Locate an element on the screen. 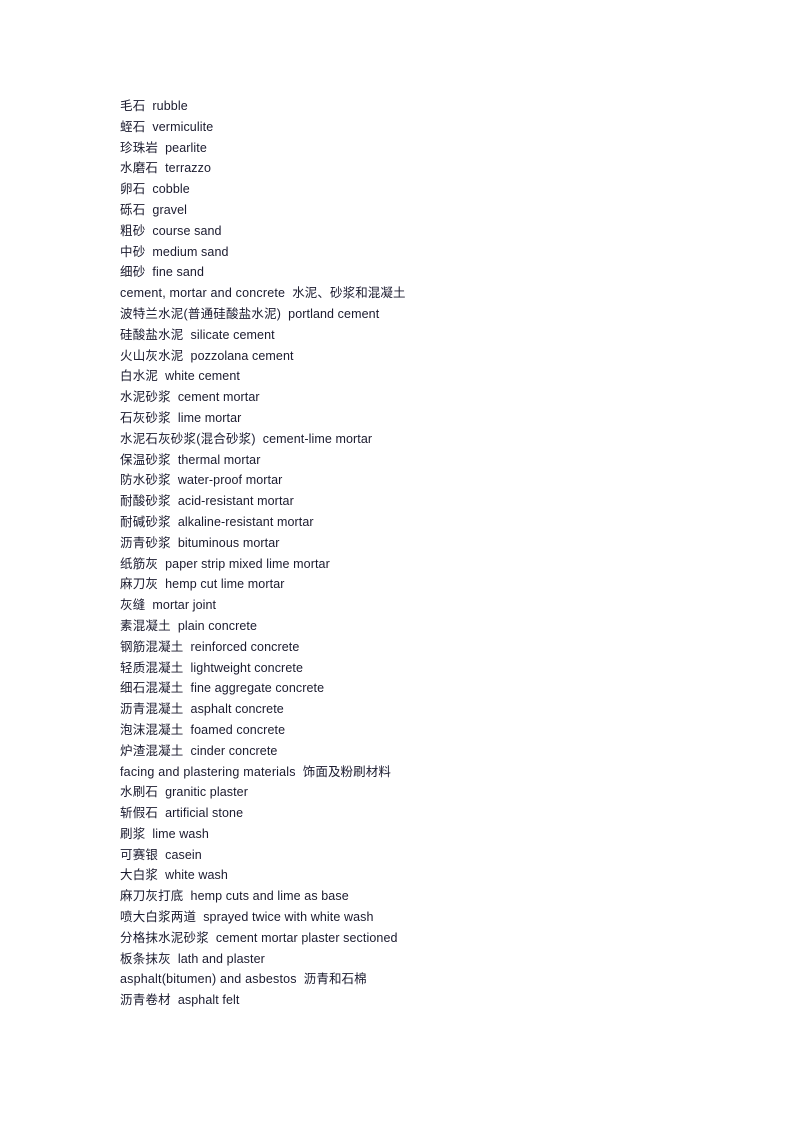 This screenshot has height=1123, width=794. entry-term: cement, mortar and concrete is located at coordinates (203, 293).